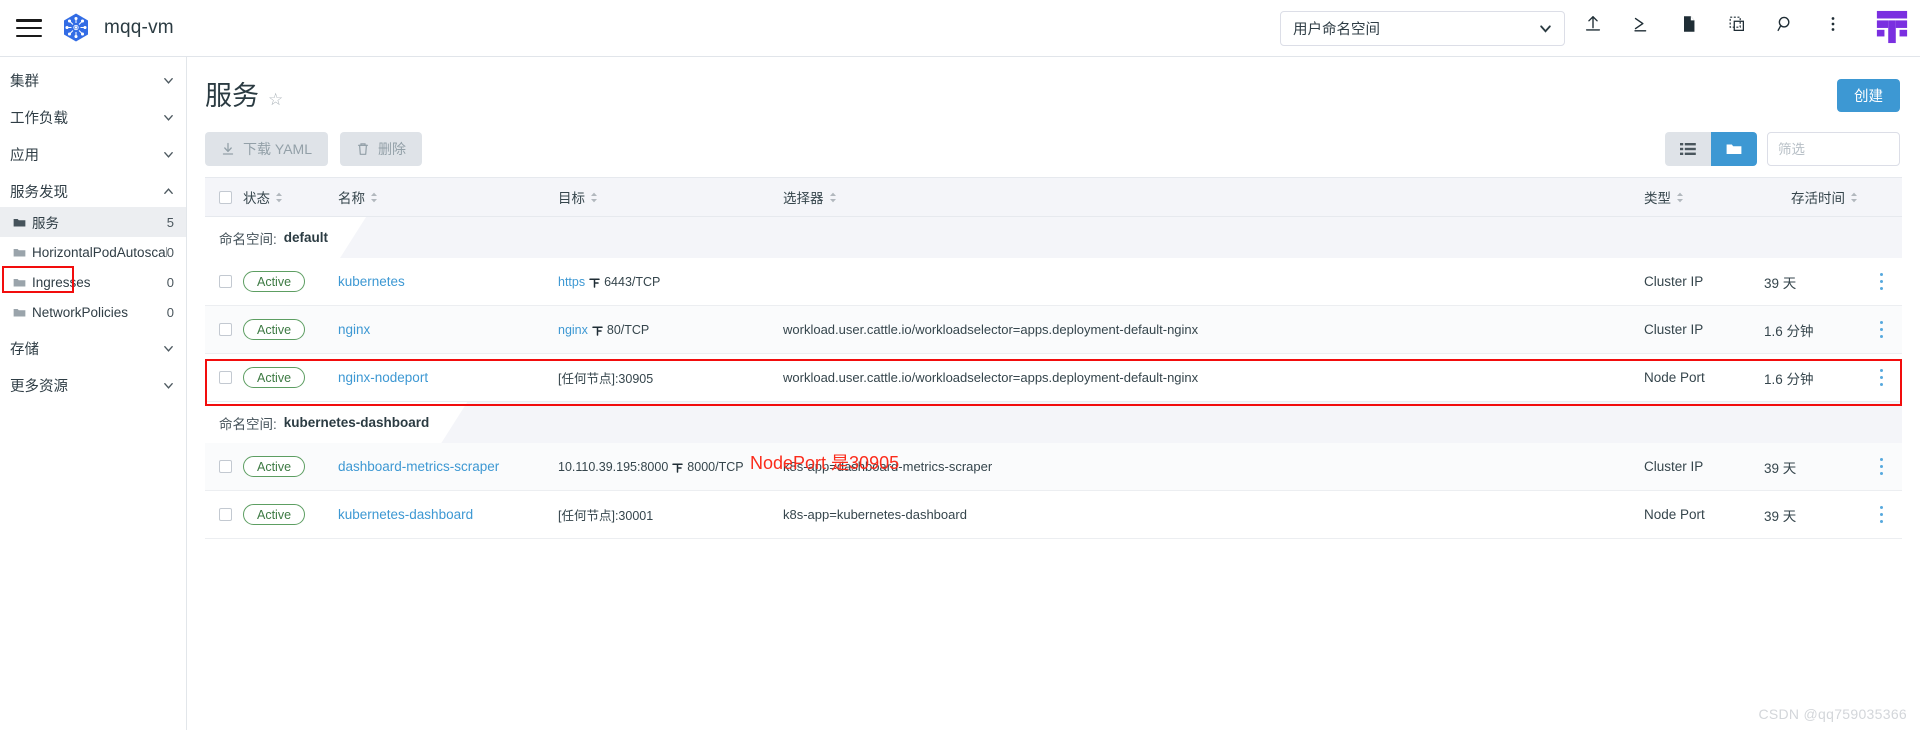  What do you see at coordinates (1593, 24) in the screenshot?
I see `upload-icon` at bounding box center [1593, 24].